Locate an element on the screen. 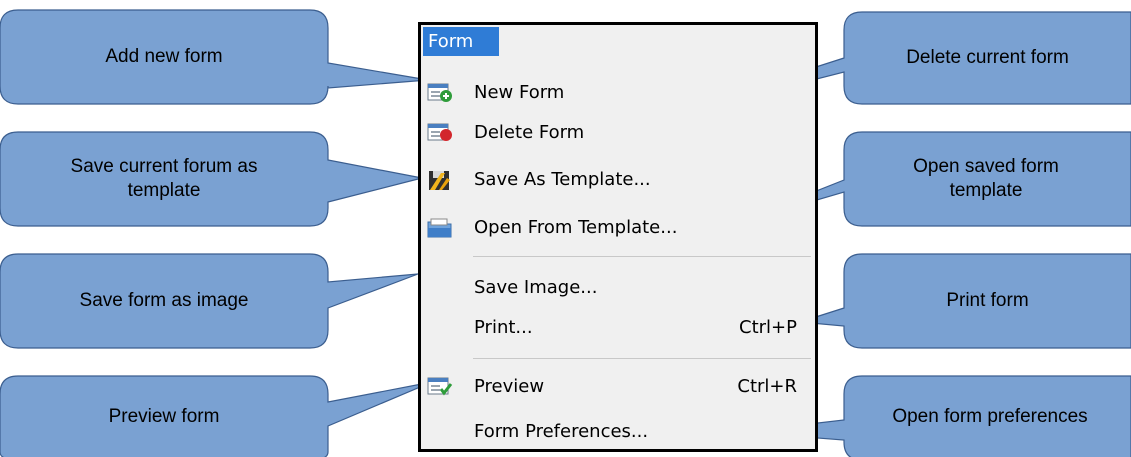  menu-item-print-shortcut: Ctrl+P is located at coordinates (768, 327).